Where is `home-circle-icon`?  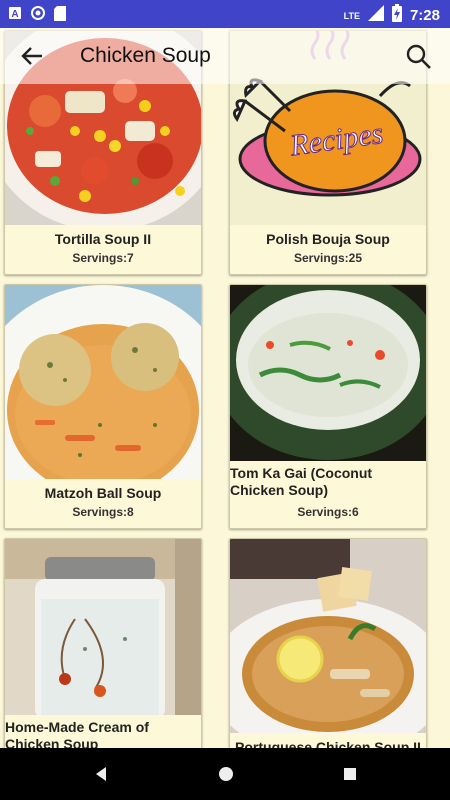
home-circle-icon is located at coordinates (226, 774).